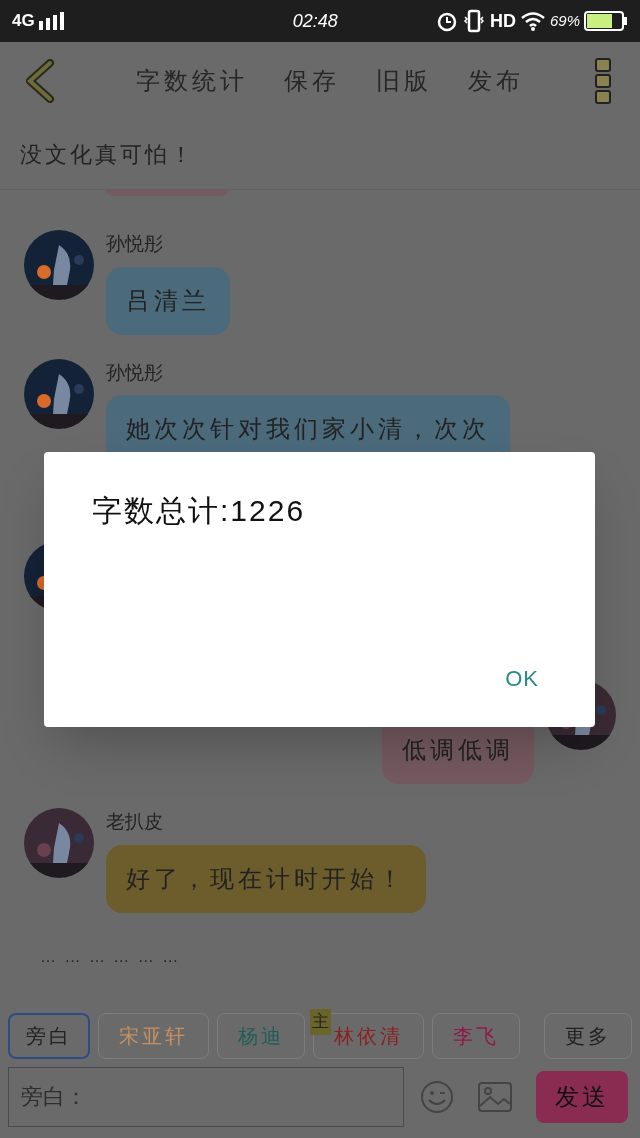  I want to click on role-chip: 旁白, so click(49, 1036).